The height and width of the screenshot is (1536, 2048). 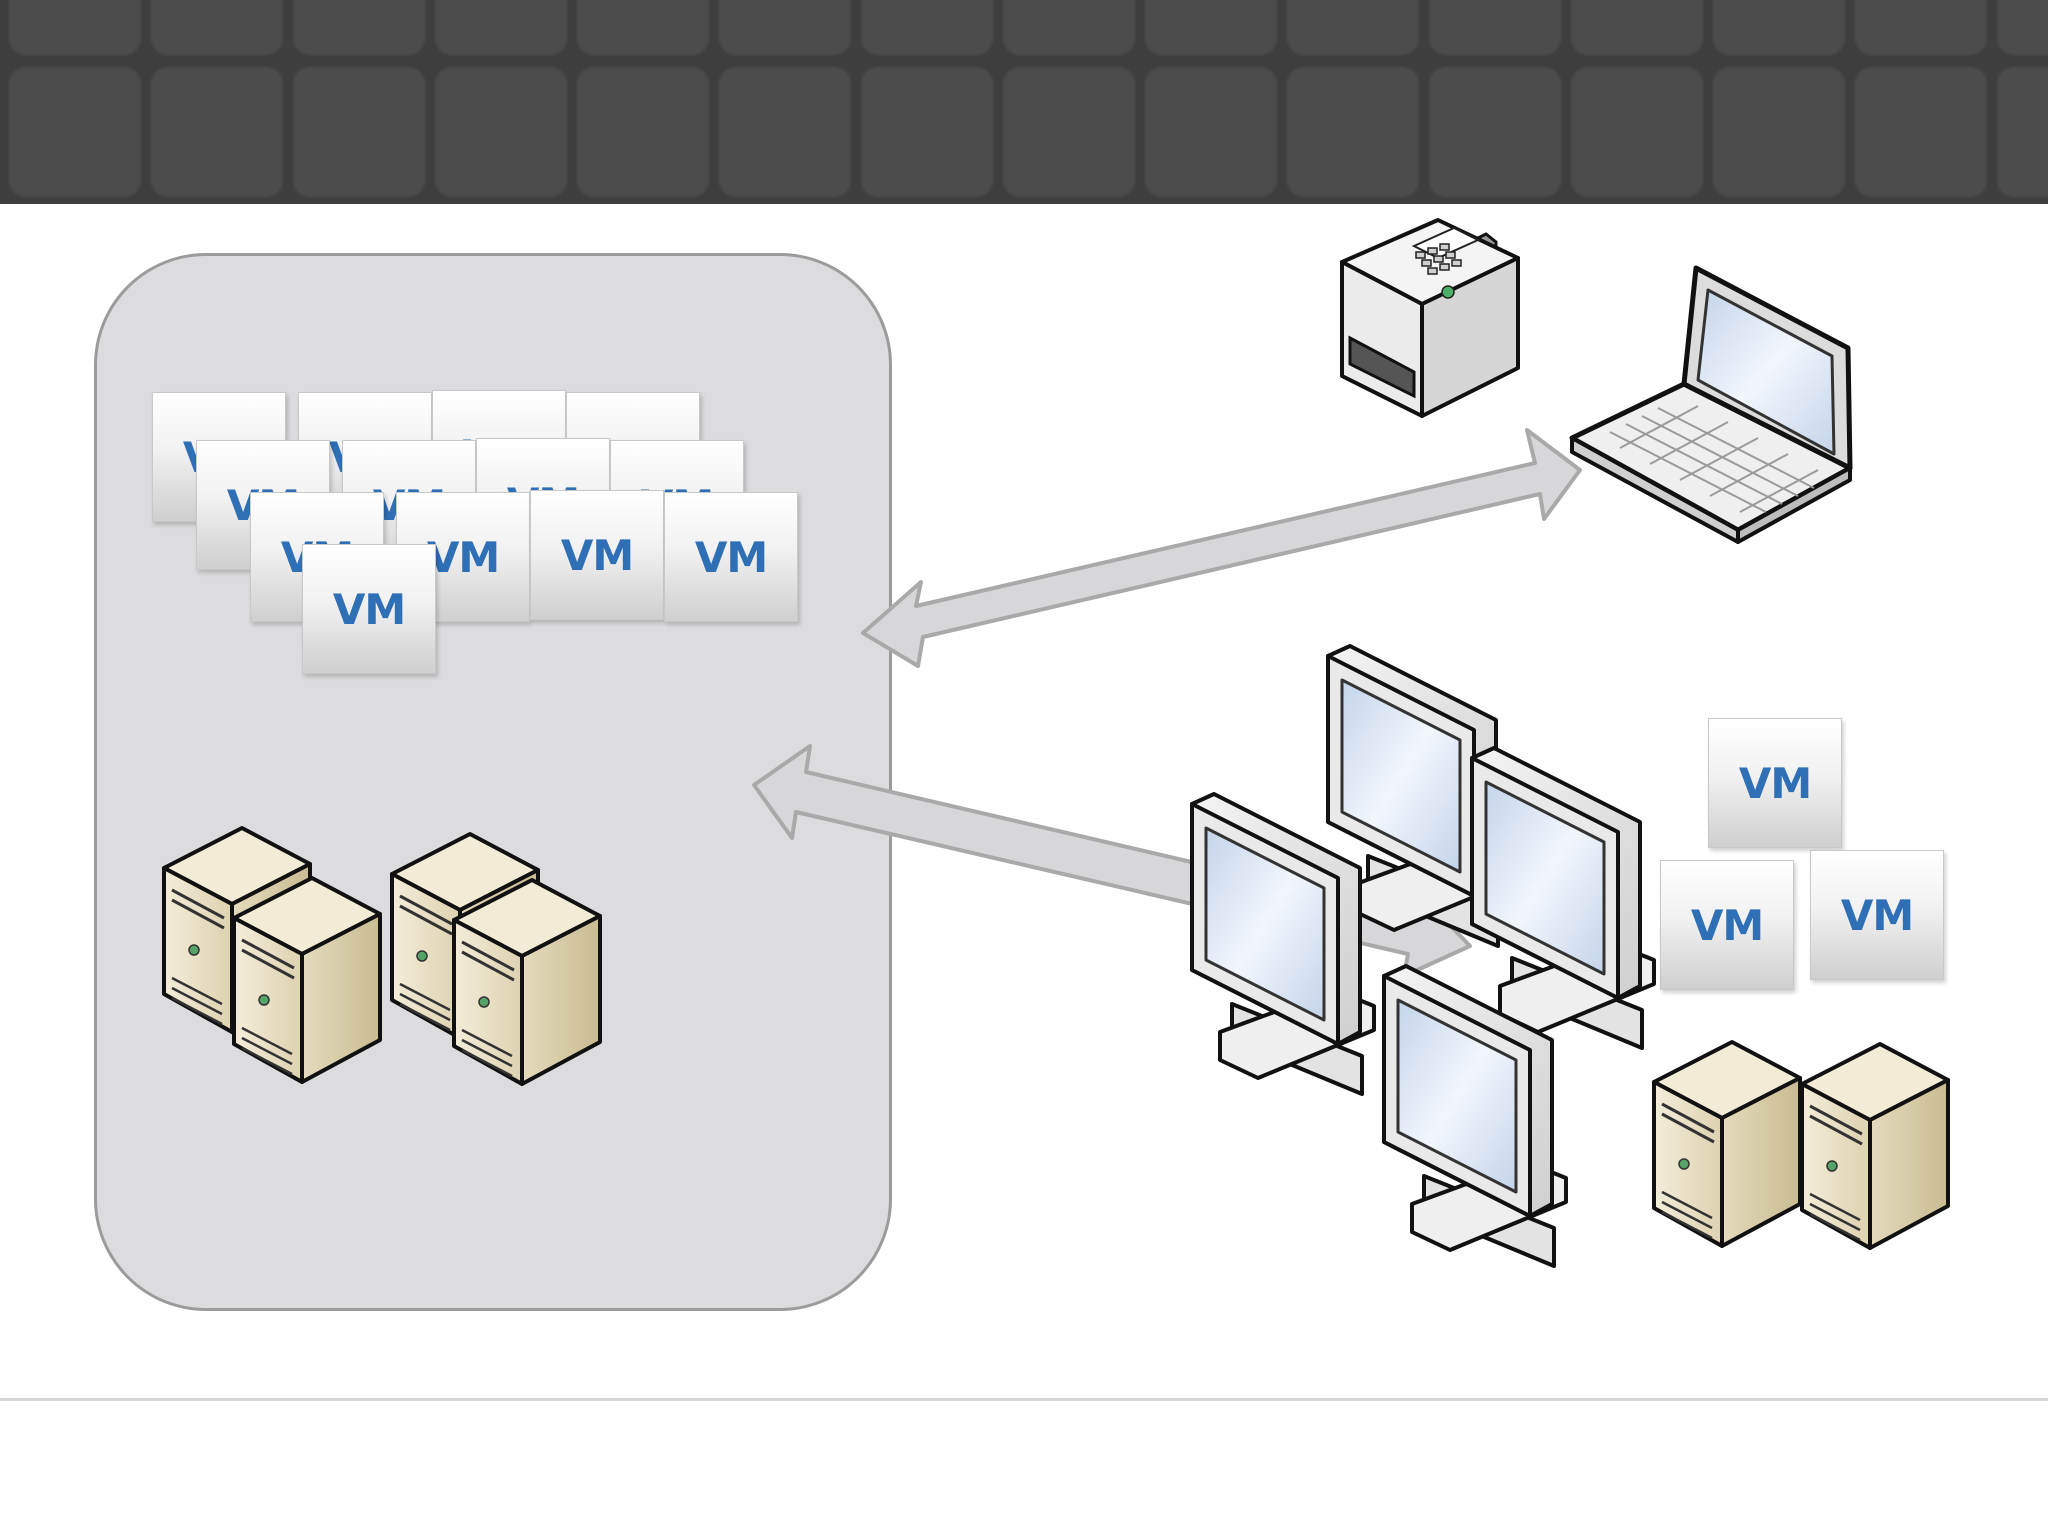 I want to click on footer-divider, so click(x=1024, y=1399).